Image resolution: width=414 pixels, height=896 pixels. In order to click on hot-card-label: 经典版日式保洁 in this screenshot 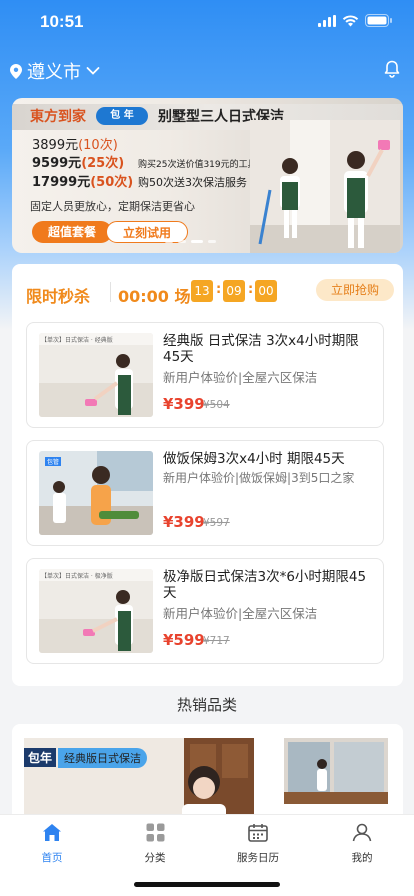, I will do `click(102, 758)`.